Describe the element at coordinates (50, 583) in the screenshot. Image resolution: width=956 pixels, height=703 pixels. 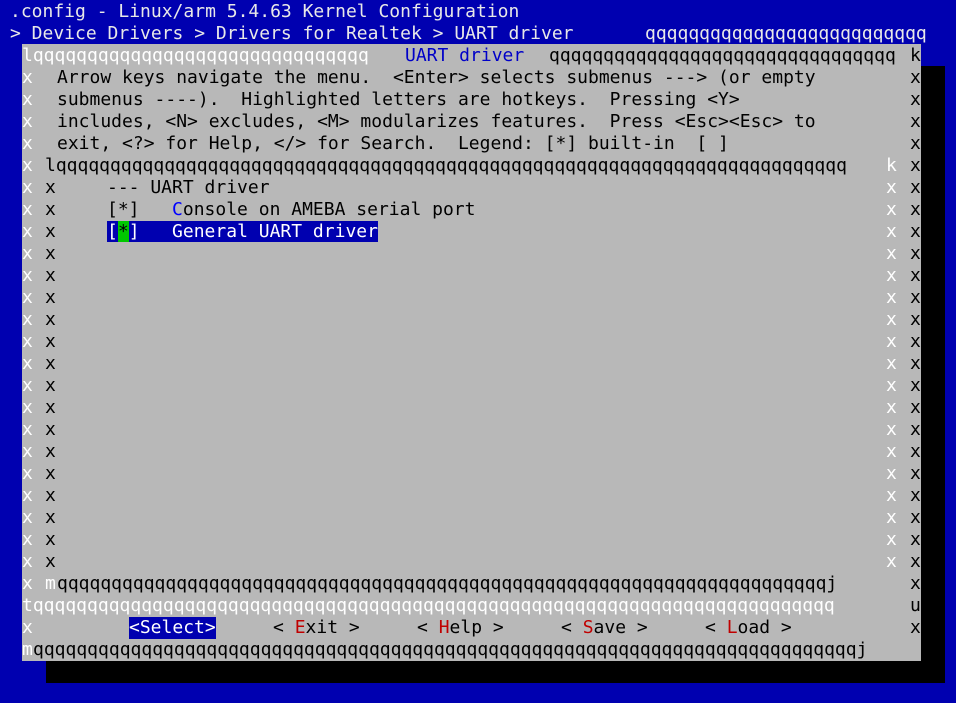
I see `menu-box-bottom-corner: m` at that location.